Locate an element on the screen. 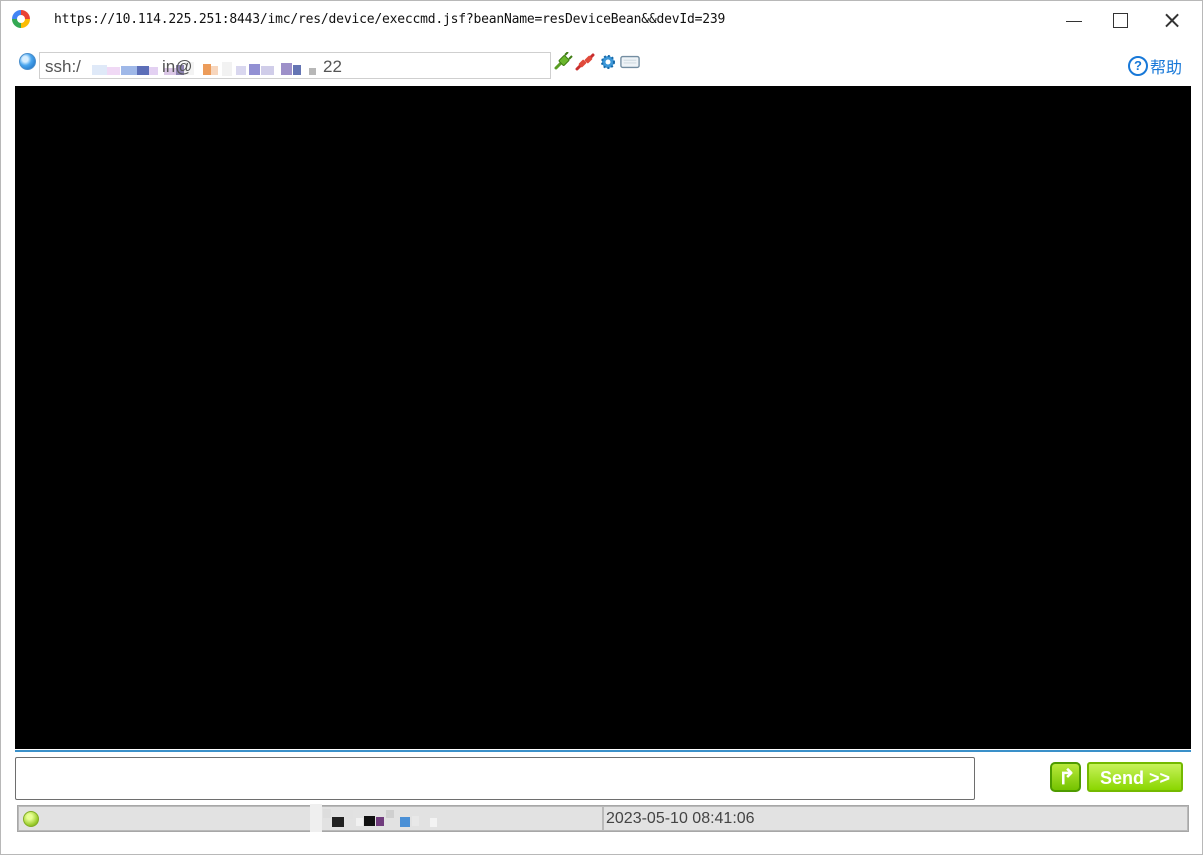 Image resolution: width=1203 pixels, height=855 pixels. connection-status is located at coordinates (310, 818).